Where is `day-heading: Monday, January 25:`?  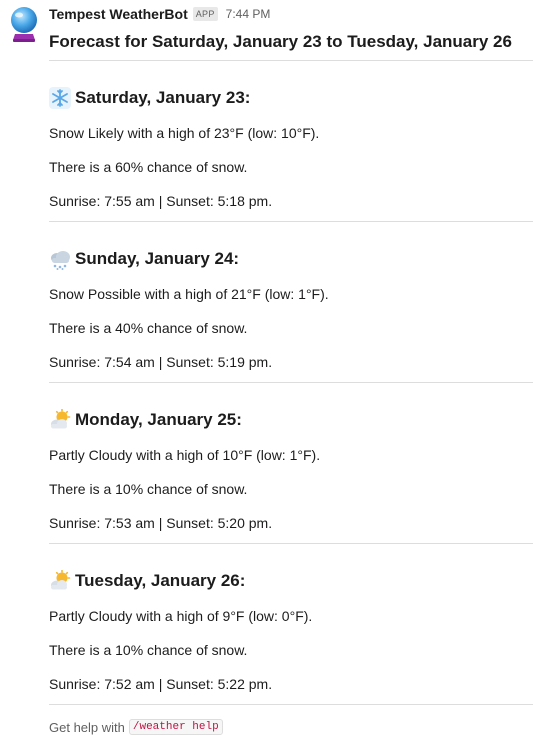 day-heading: Monday, January 25: is located at coordinates (145, 420).